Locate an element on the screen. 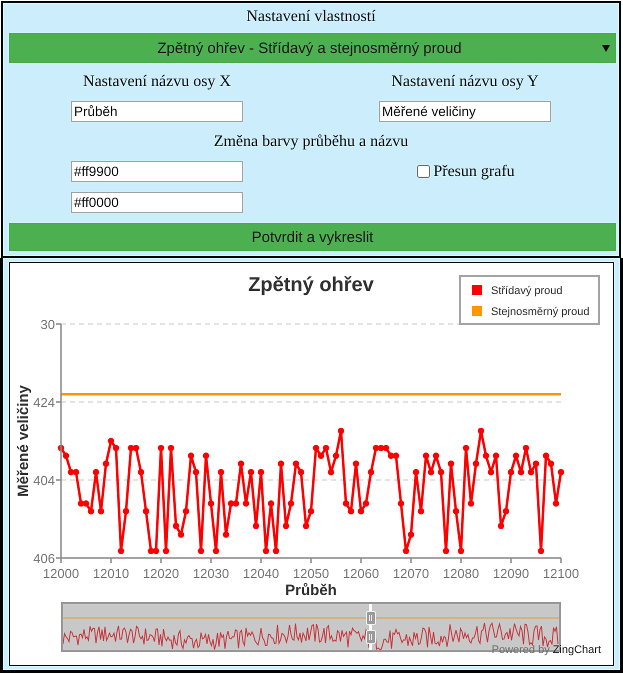 The image size is (623, 674). legend-label: Střídavý proud is located at coordinates (527, 291).